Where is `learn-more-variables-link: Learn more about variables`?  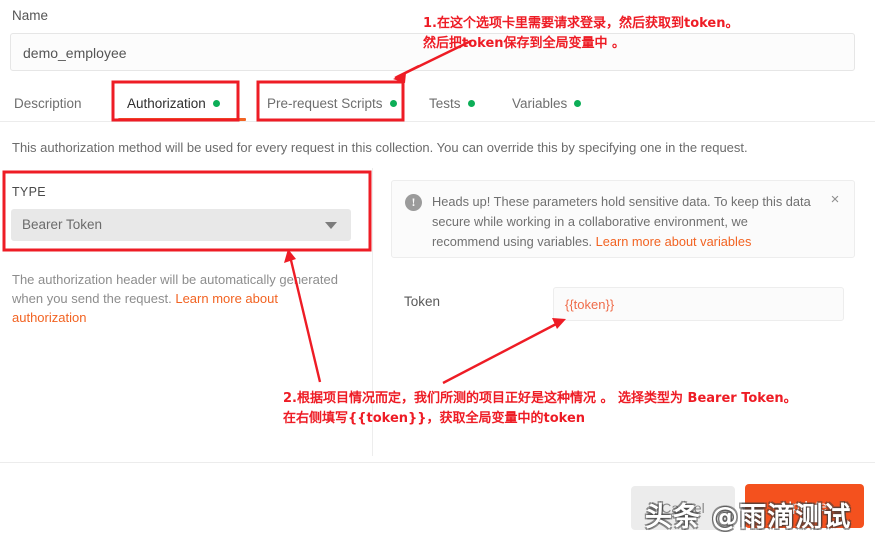 learn-more-variables-link: Learn more about variables is located at coordinates (674, 241).